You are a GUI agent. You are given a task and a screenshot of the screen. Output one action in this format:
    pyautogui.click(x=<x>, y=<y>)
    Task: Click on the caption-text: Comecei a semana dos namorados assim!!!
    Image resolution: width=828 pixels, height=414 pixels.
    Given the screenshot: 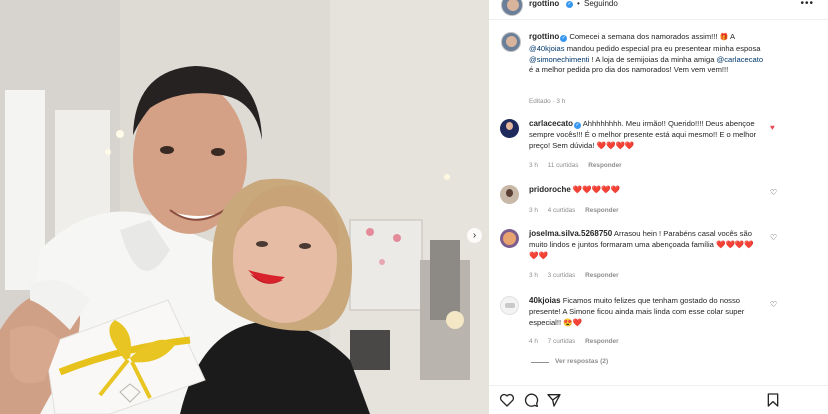 What is the action you would take?
    pyautogui.click(x=644, y=36)
    